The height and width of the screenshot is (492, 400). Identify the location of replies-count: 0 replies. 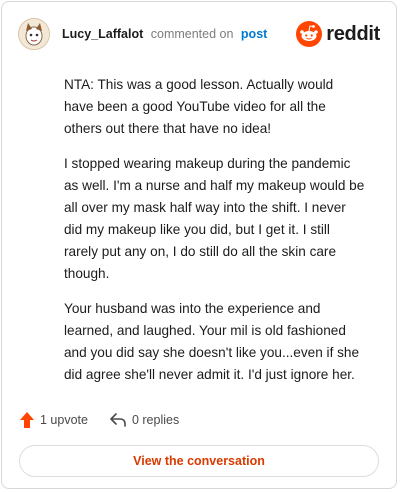
(155, 420).